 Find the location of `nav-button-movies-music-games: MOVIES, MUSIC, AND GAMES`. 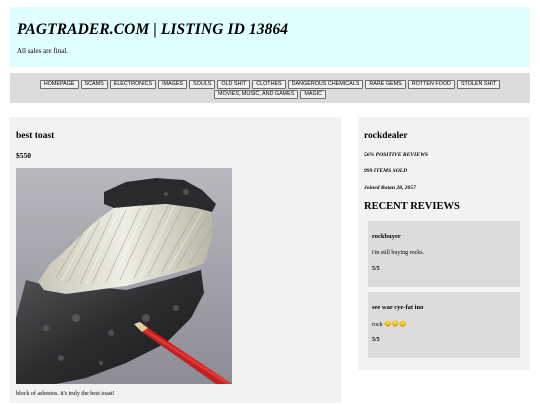

nav-button-movies-music-games: MOVIES, MUSIC, AND GAMES is located at coordinates (256, 94).